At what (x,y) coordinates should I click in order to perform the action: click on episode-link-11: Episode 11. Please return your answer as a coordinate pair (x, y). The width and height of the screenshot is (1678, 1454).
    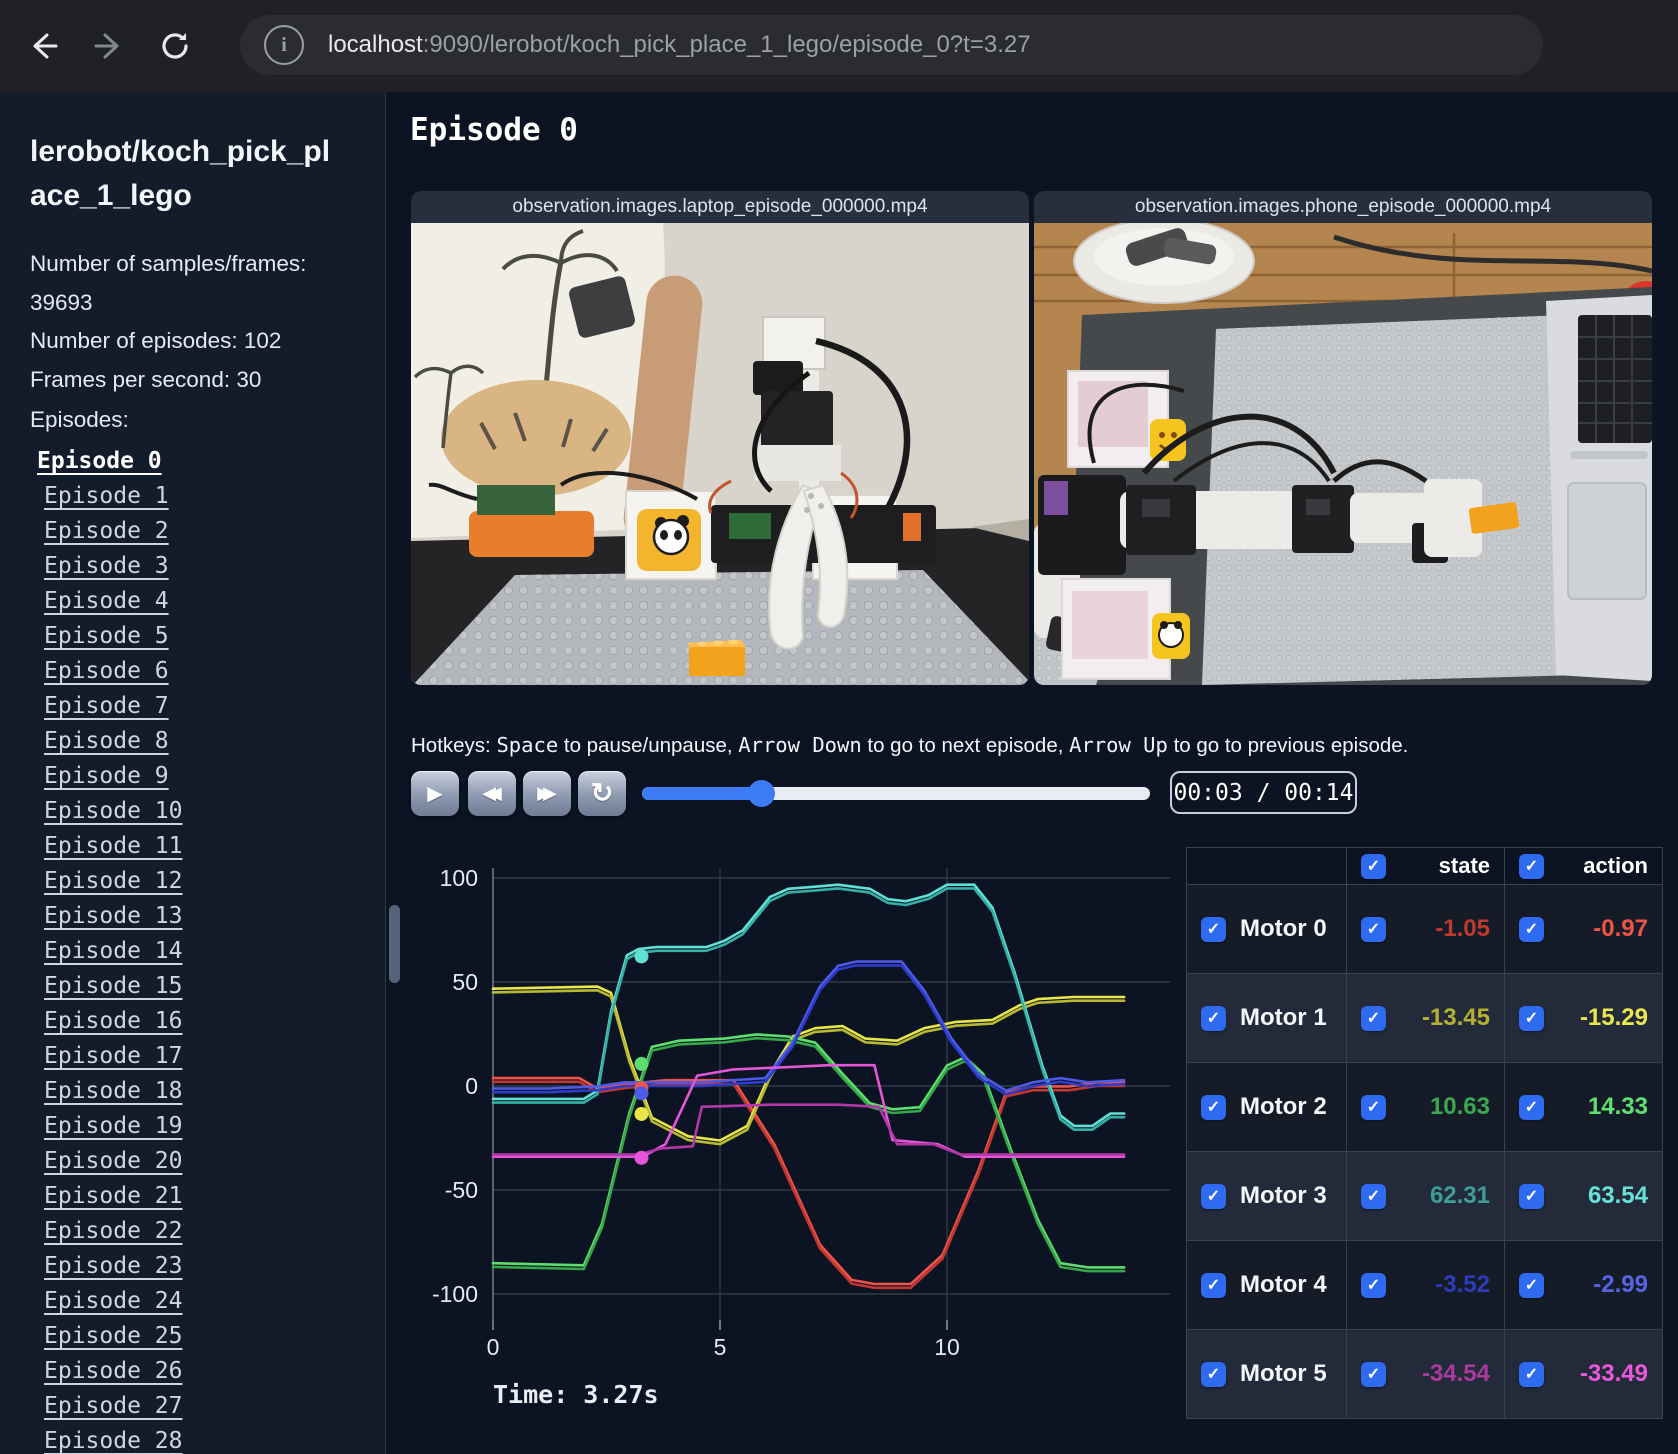
    Looking at the image, I should click on (113, 846).